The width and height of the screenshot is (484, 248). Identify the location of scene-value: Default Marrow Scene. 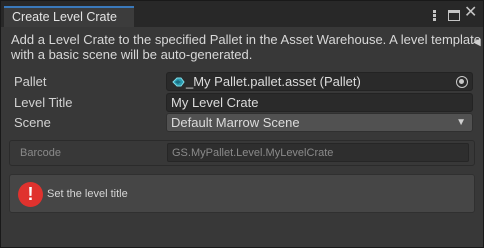
(235, 122).